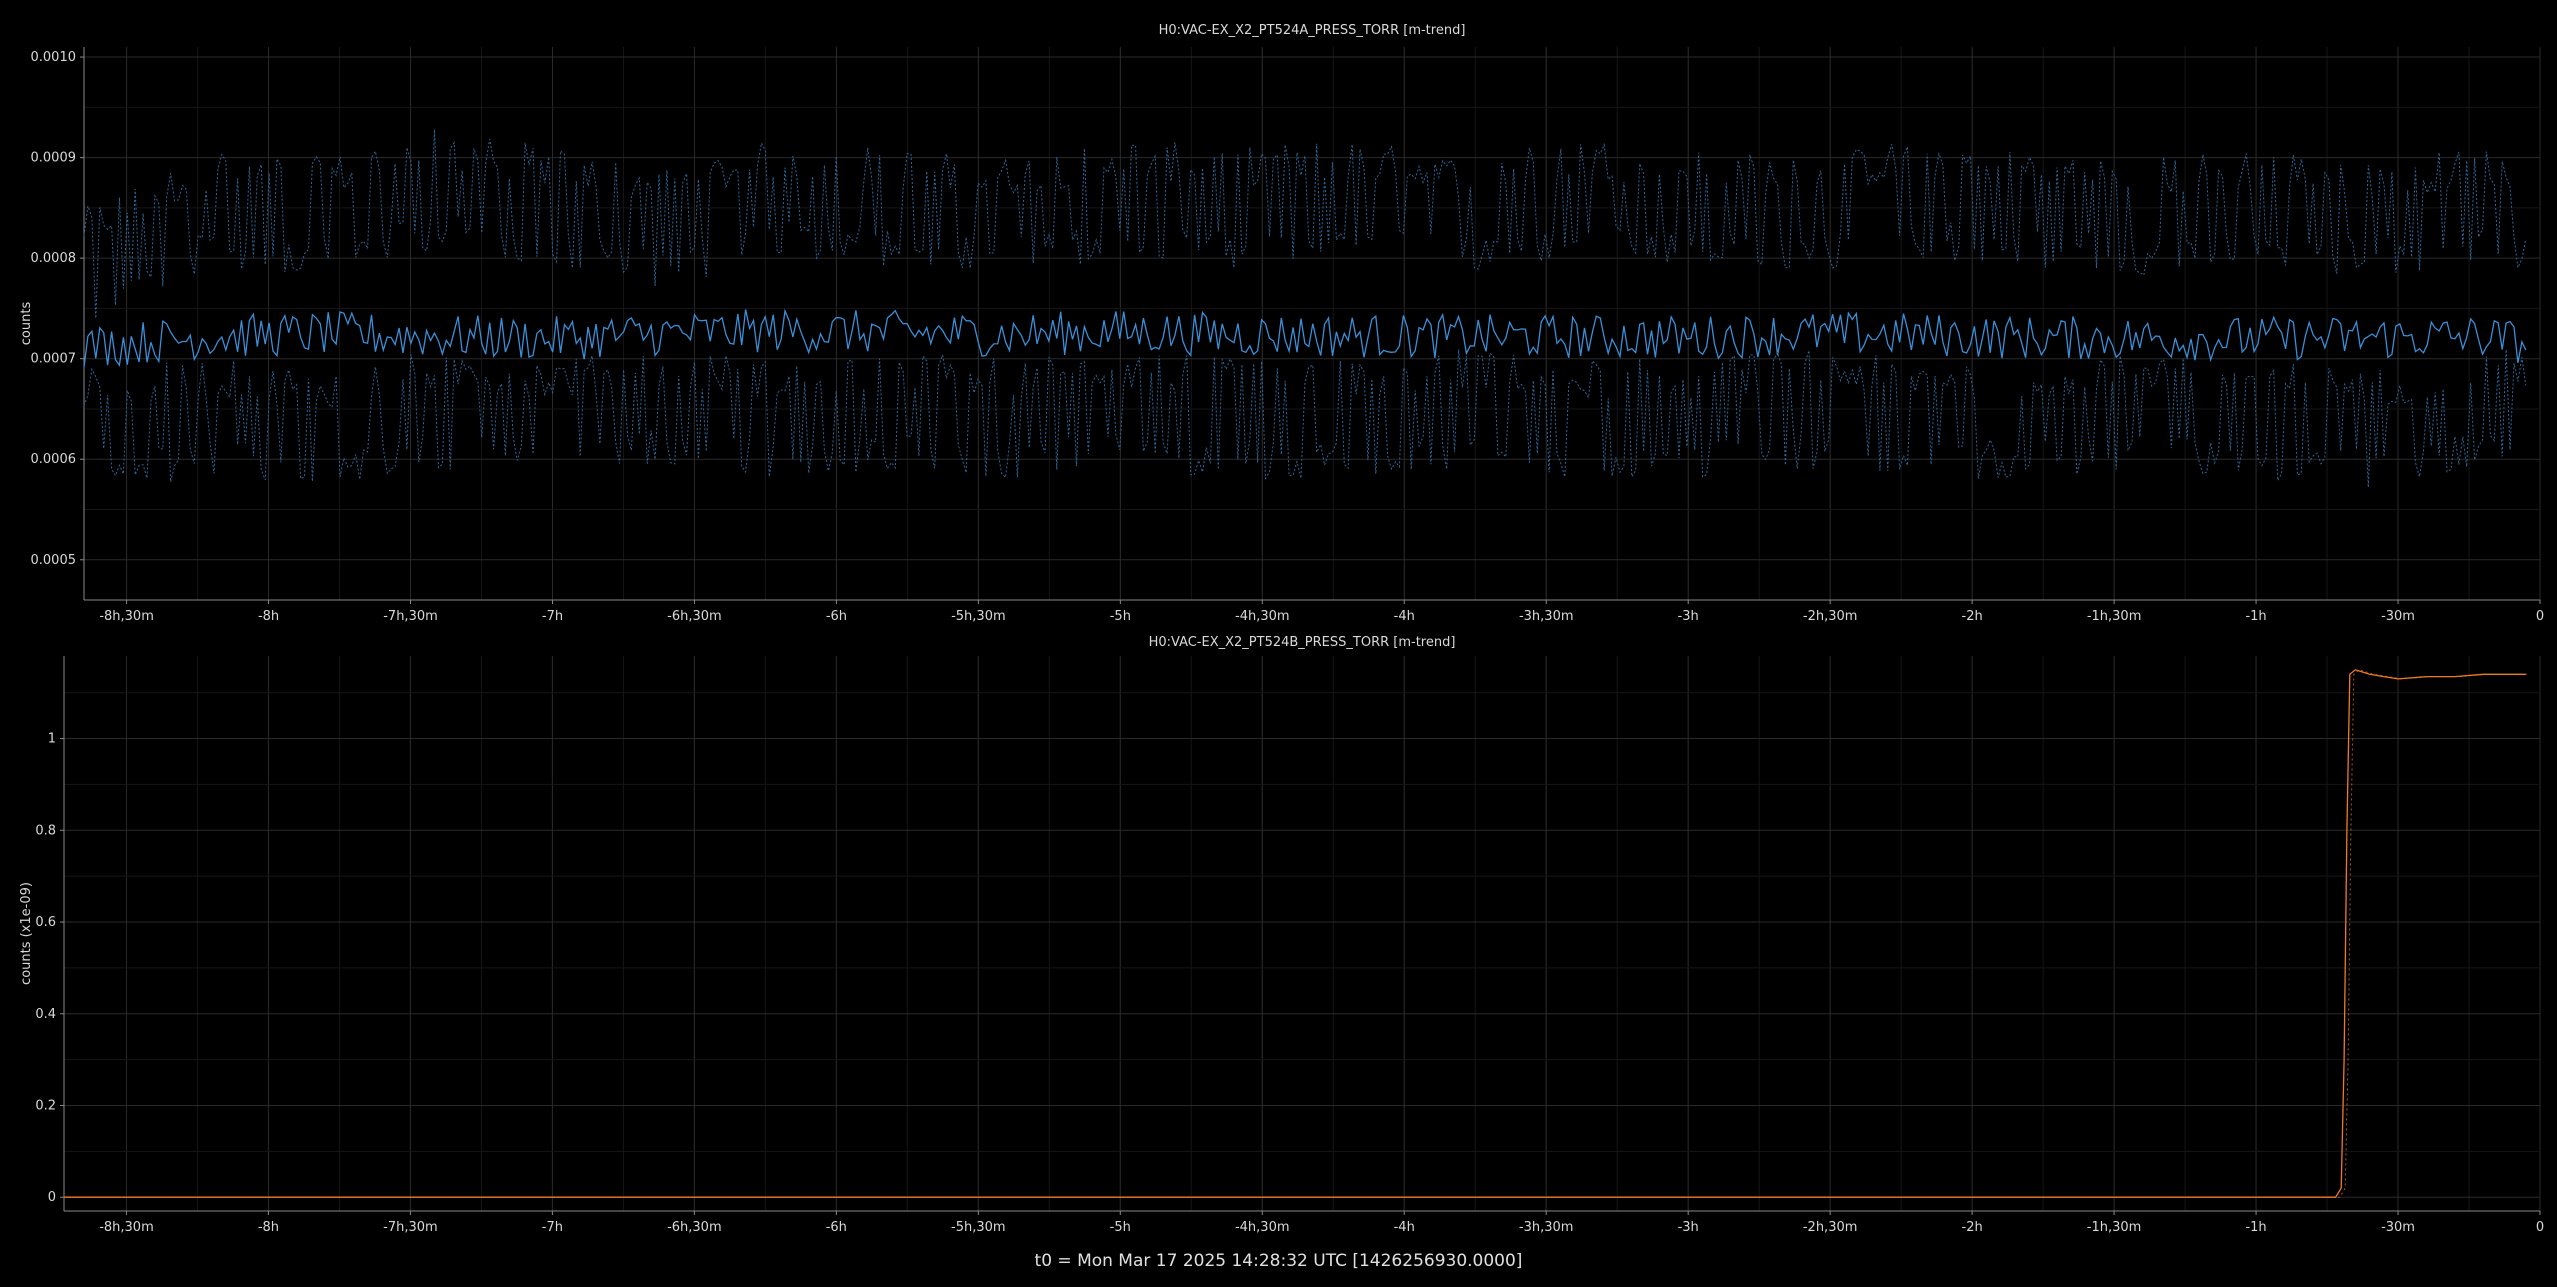  What do you see at coordinates (54, 158) in the screenshot?
I see `y-tick-label: 0.0009` at bounding box center [54, 158].